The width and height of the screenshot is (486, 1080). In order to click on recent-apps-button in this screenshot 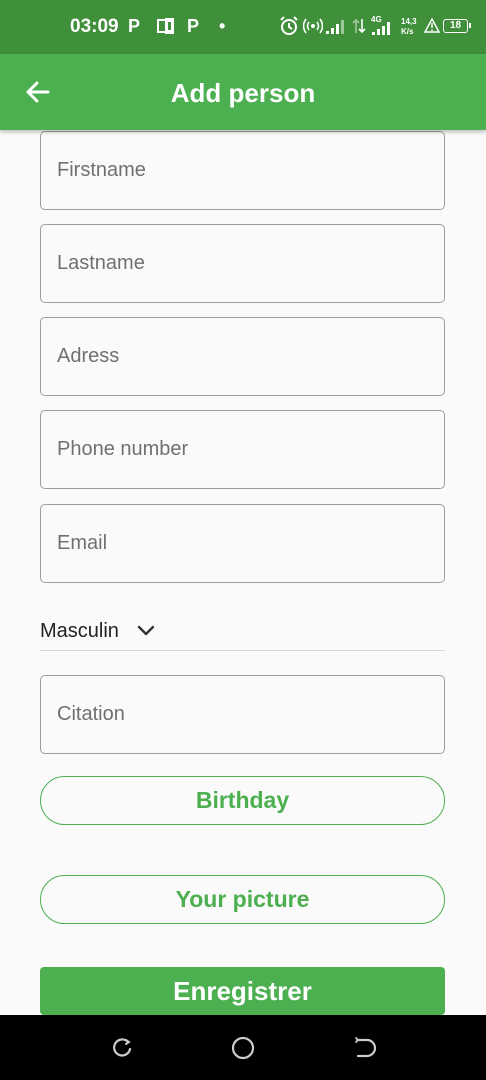, I will do `click(122, 1048)`.